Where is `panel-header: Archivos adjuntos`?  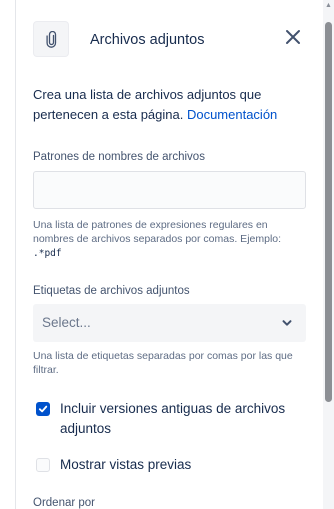
panel-header: Archivos adjuntos is located at coordinates (170, 41).